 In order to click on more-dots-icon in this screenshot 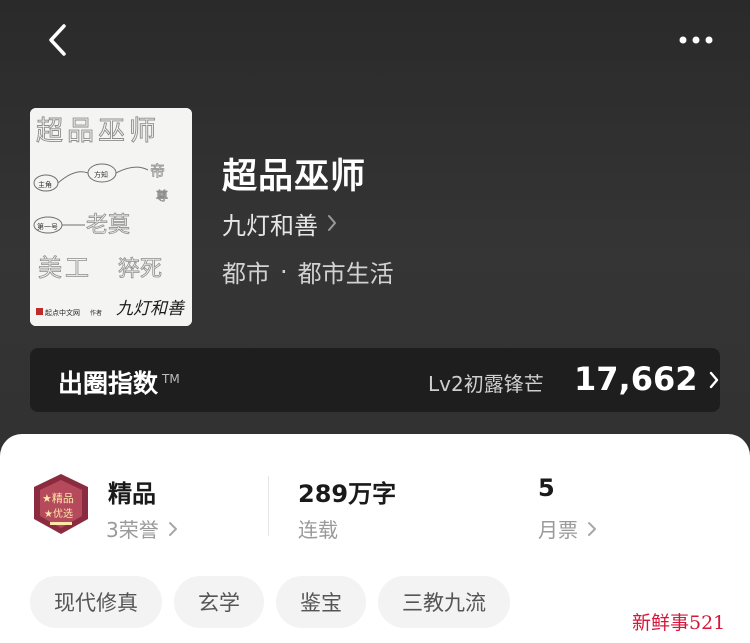, I will do `click(696, 40)`.